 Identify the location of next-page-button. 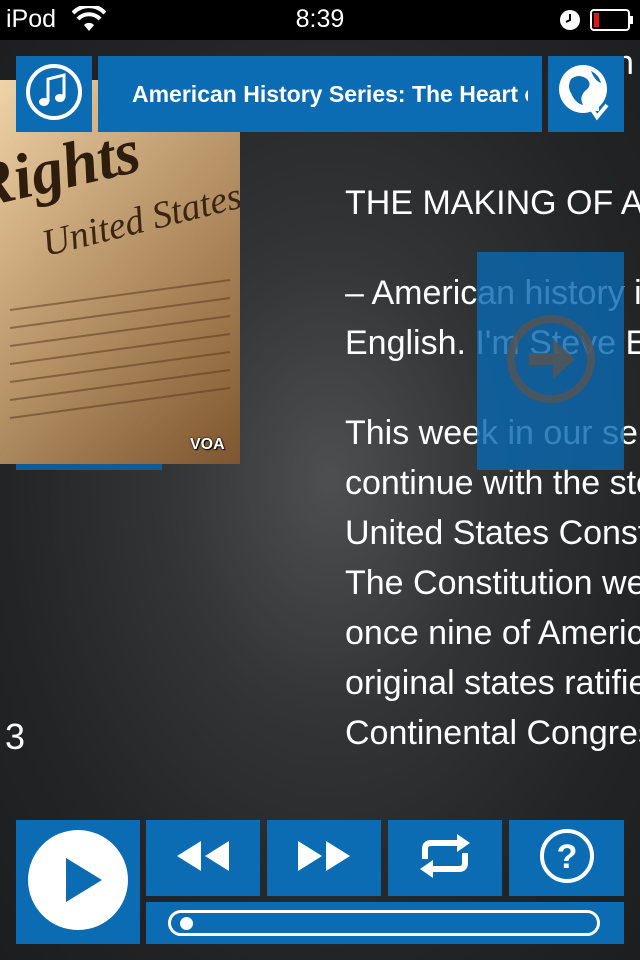
(550, 361).